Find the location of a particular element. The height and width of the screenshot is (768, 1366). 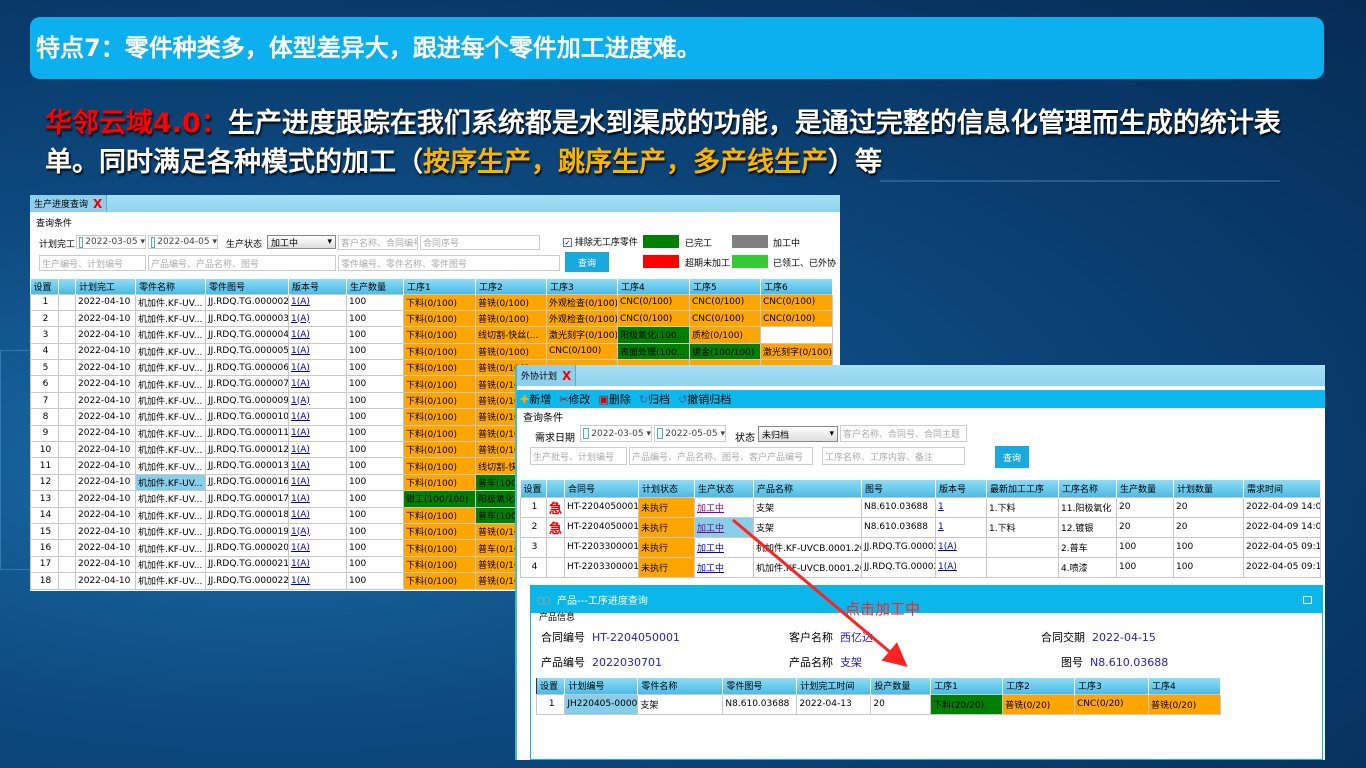

product-input: 产品编号、产品名称、图号 is located at coordinates (242, 263).